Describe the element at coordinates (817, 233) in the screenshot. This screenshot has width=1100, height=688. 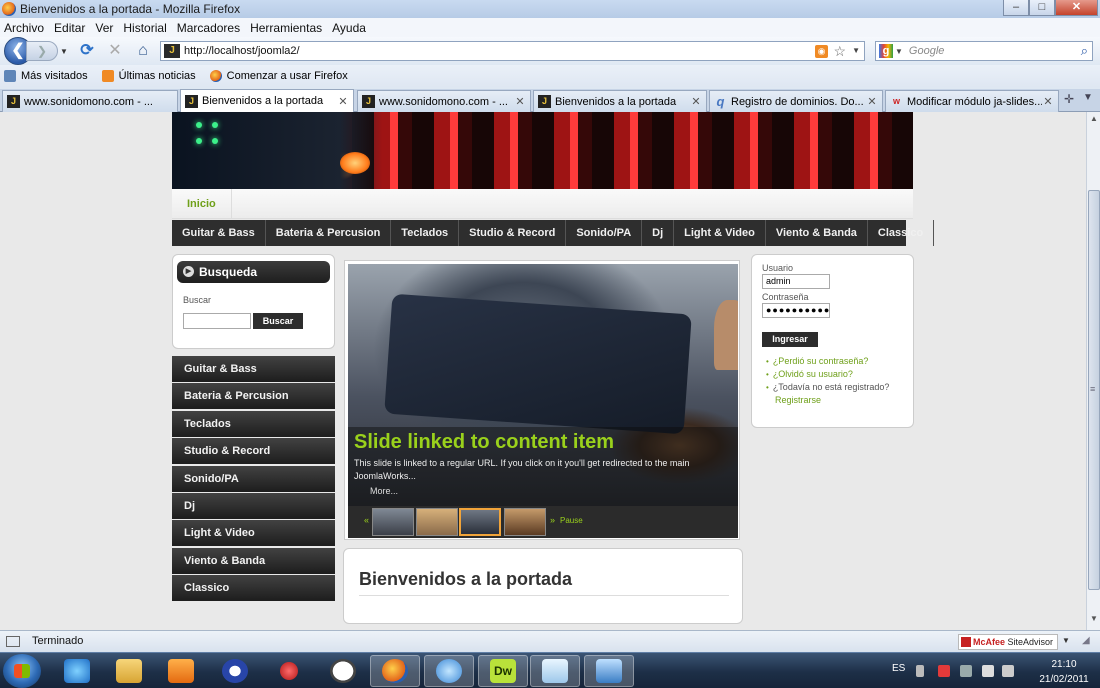
I see `category-viento-banda: Viento & Banda` at that location.